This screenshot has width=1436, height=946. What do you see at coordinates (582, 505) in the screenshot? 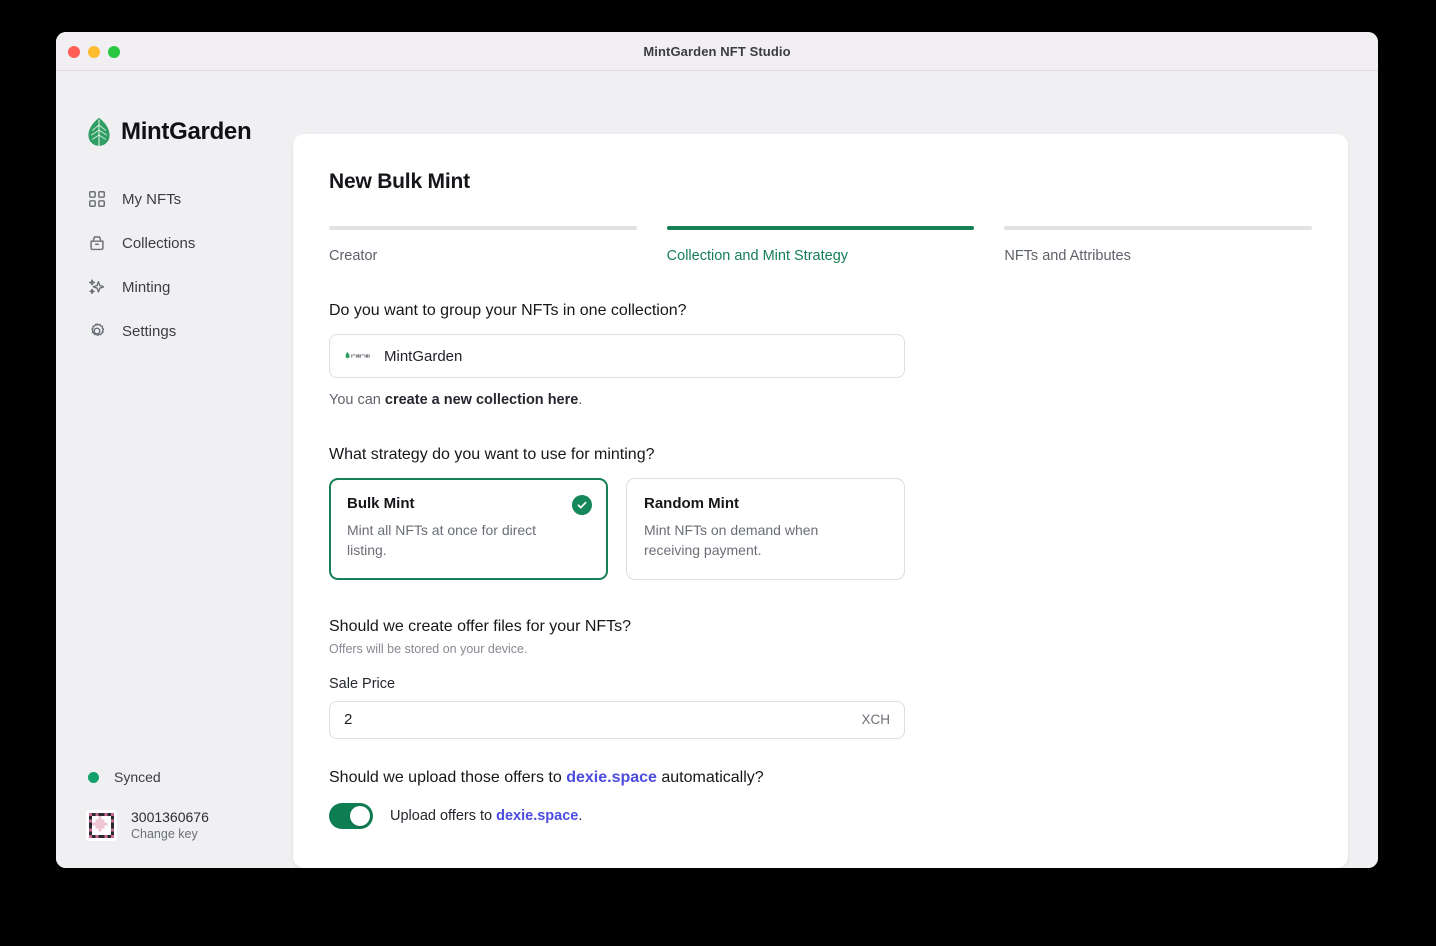
I see `check-circle-icon` at bounding box center [582, 505].